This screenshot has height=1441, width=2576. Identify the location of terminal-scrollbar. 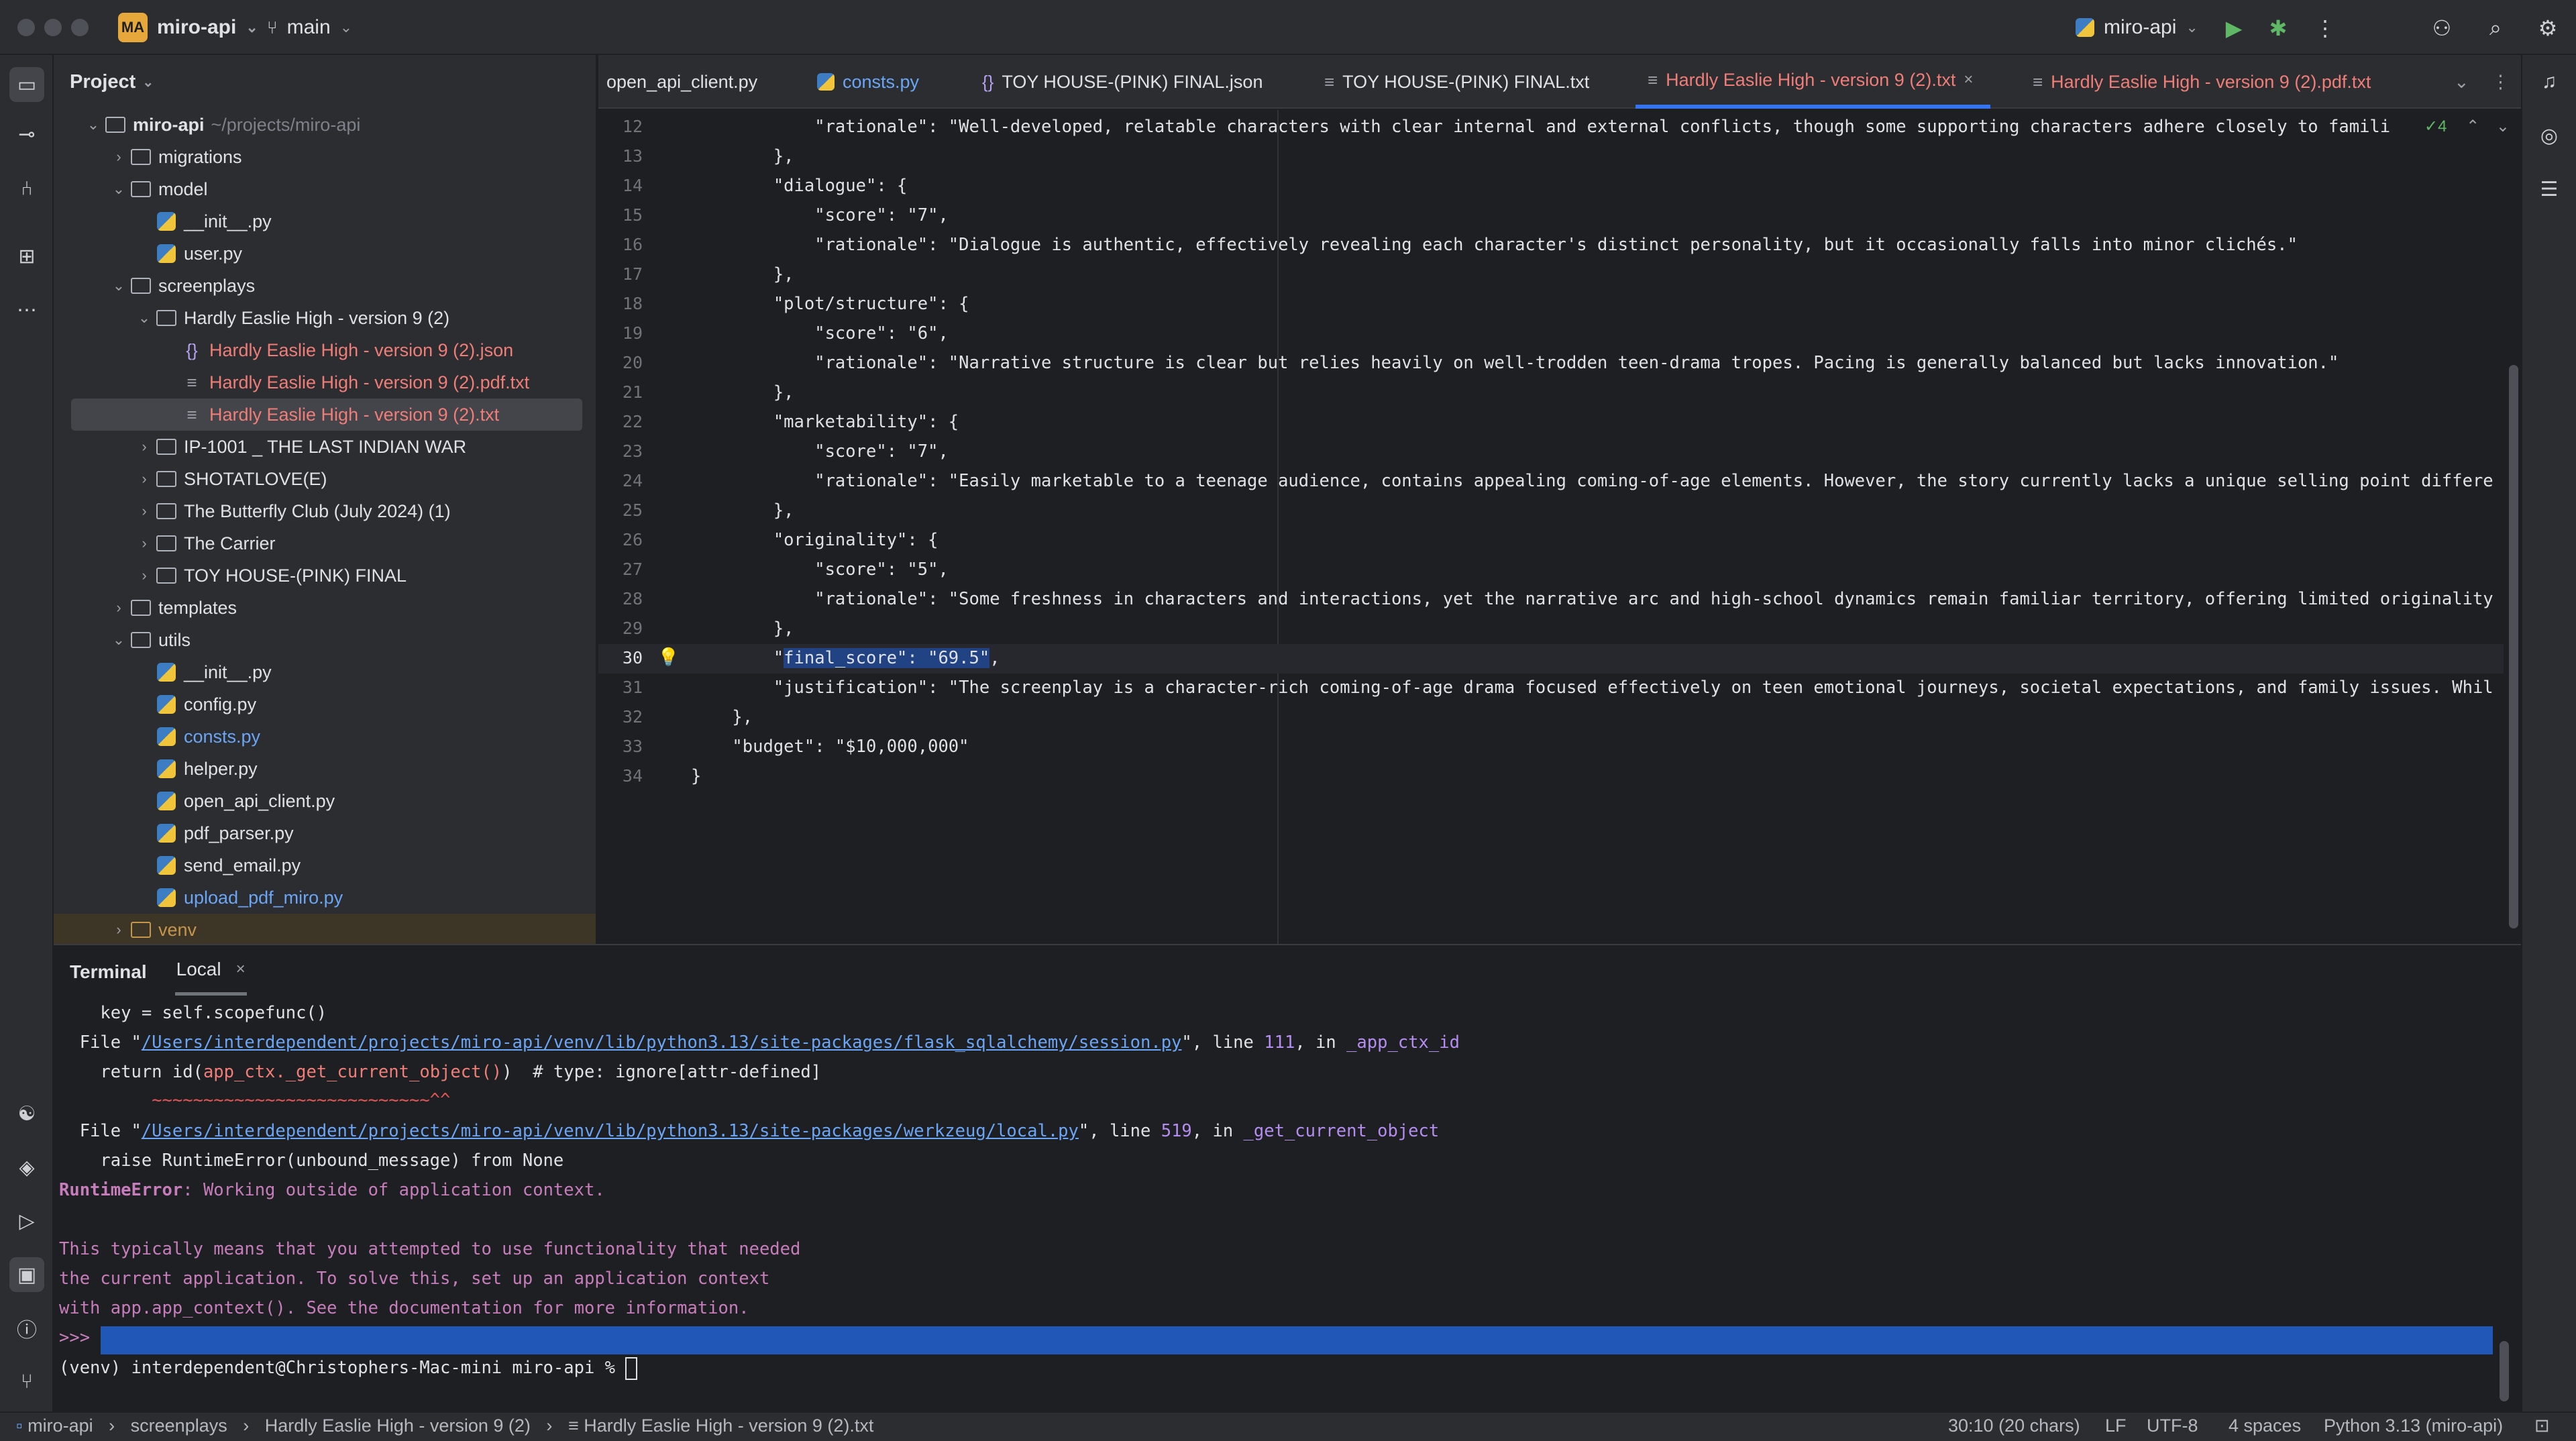
(2504, 1371).